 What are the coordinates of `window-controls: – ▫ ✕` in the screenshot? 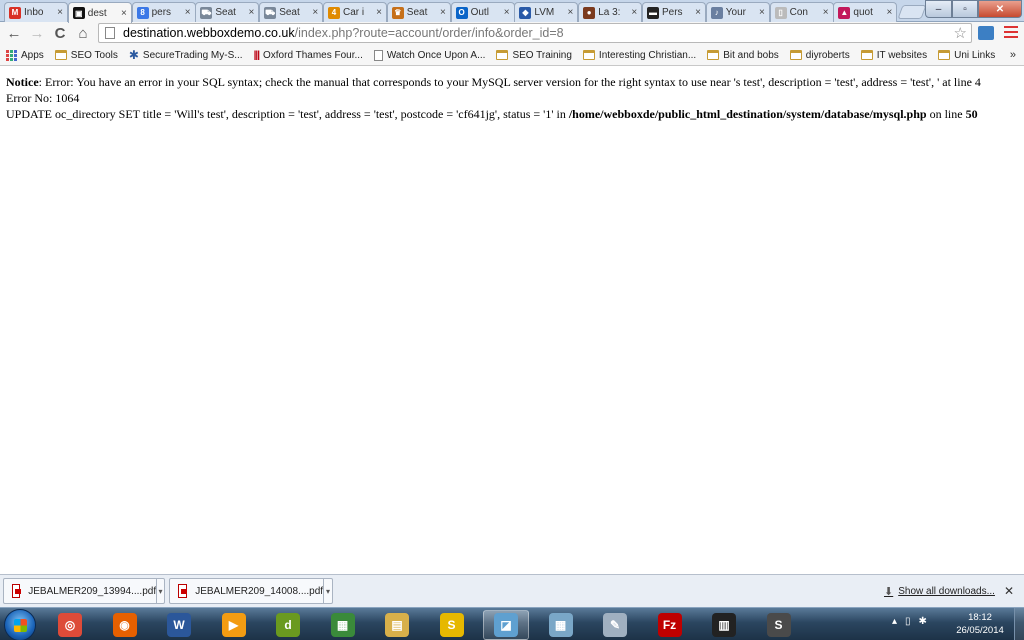 It's located at (973, 9).